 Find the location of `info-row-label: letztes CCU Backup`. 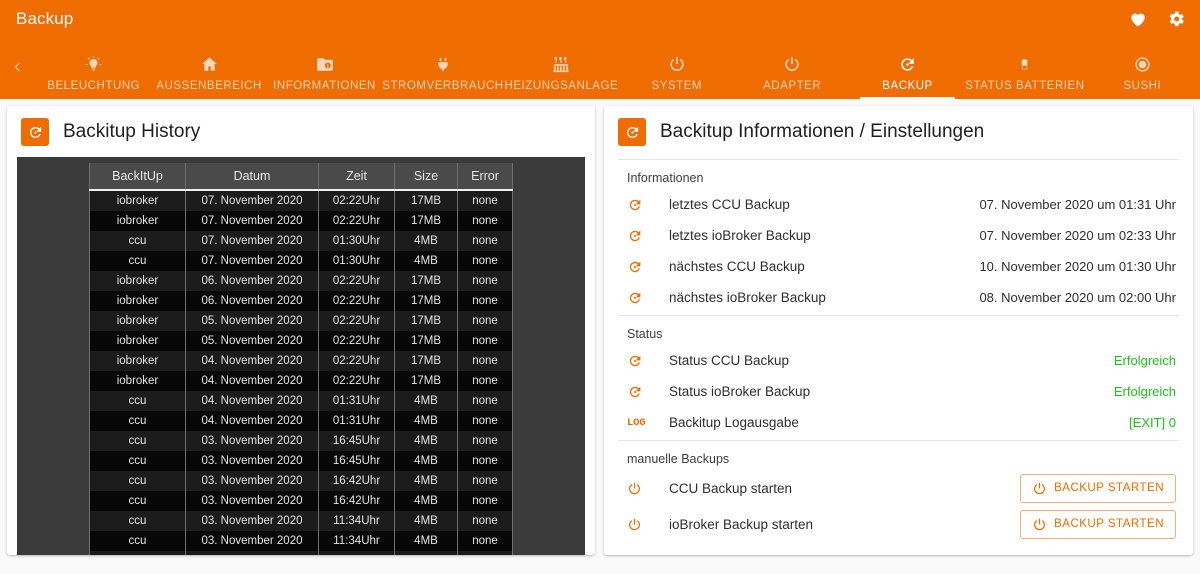

info-row-label: letztes CCU Backup is located at coordinates (729, 204).